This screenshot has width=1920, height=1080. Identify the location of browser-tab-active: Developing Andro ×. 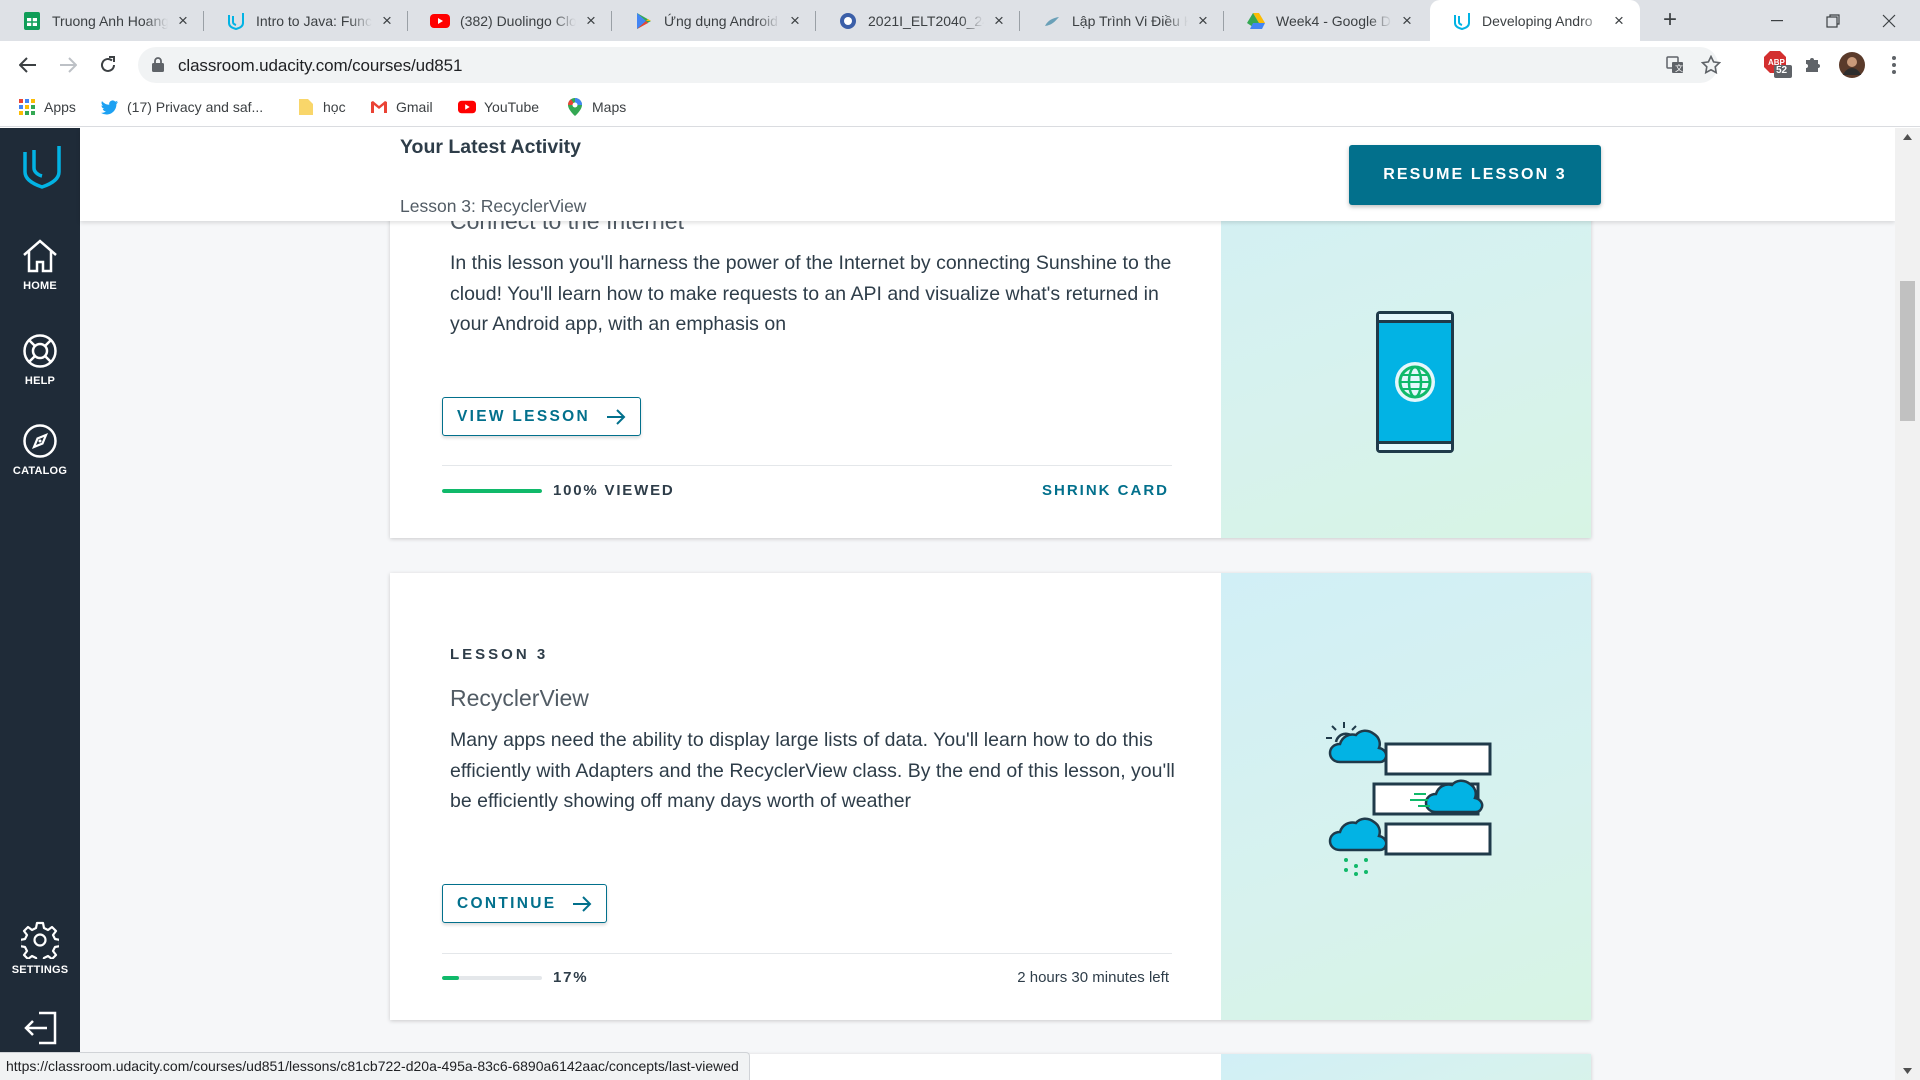
(1535, 20).